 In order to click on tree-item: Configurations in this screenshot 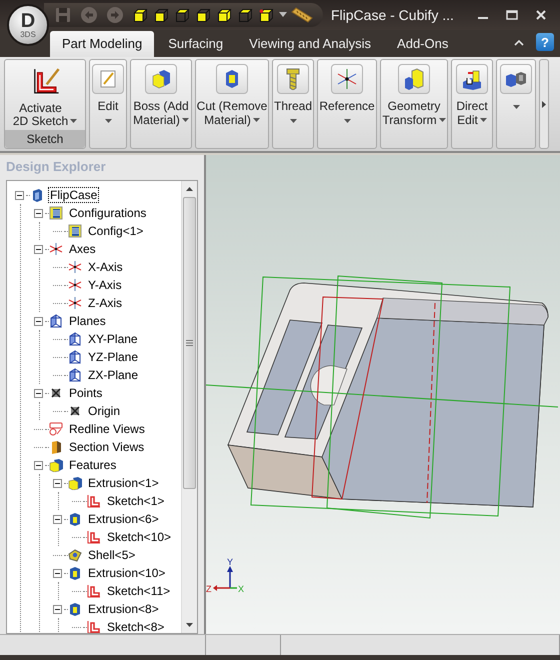, I will do `click(107, 213)`.